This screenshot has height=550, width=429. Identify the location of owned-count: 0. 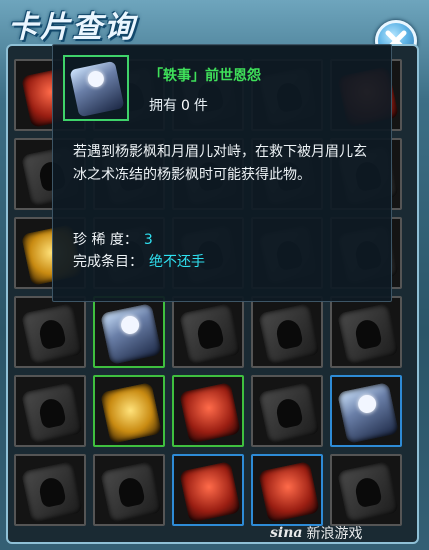
(185, 106).